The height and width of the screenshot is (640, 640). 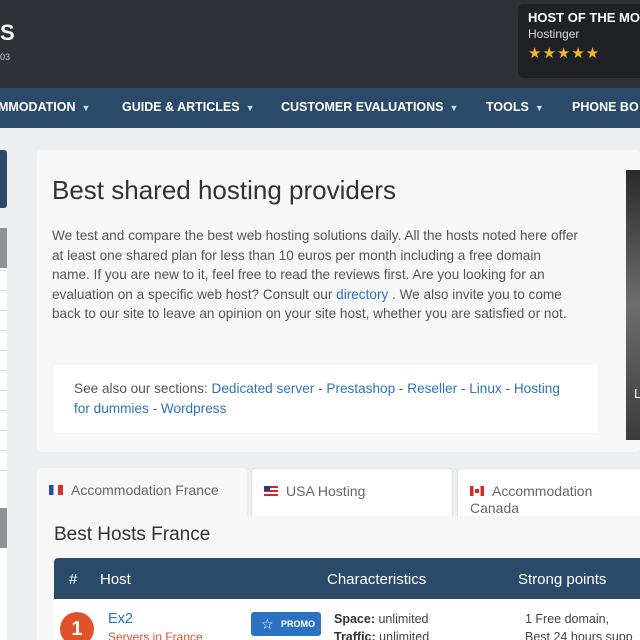 What do you see at coordinates (320, 44) in the screenshot?
I see `site-header: S 03 HOST OF THE MO Hostinger ★★★★★` at bounding box center [320, 44].